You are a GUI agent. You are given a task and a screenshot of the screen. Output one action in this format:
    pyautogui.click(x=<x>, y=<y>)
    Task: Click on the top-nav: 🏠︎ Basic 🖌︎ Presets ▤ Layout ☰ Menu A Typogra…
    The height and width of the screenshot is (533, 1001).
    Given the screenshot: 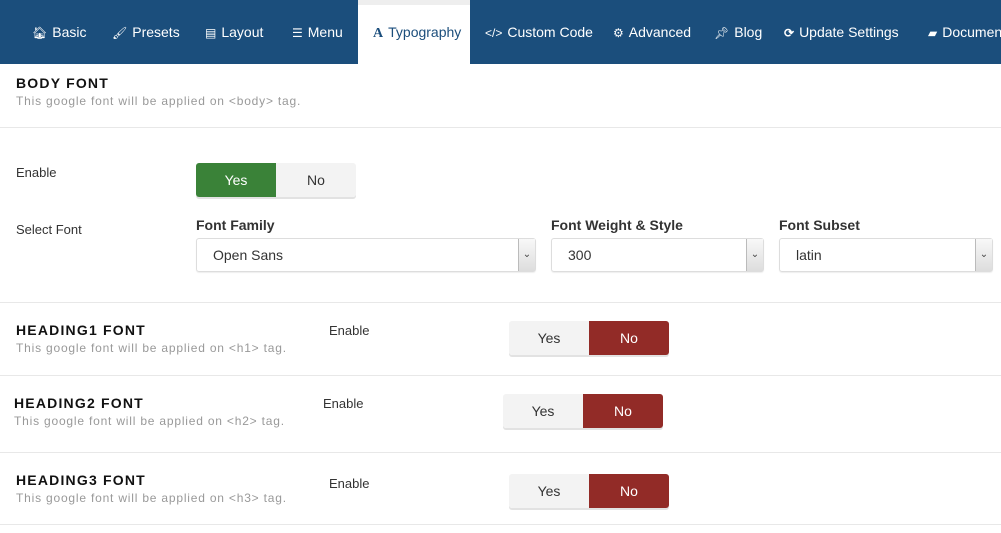 What is the action you would take?
    pyautogui.click(x=500, y=32)
    